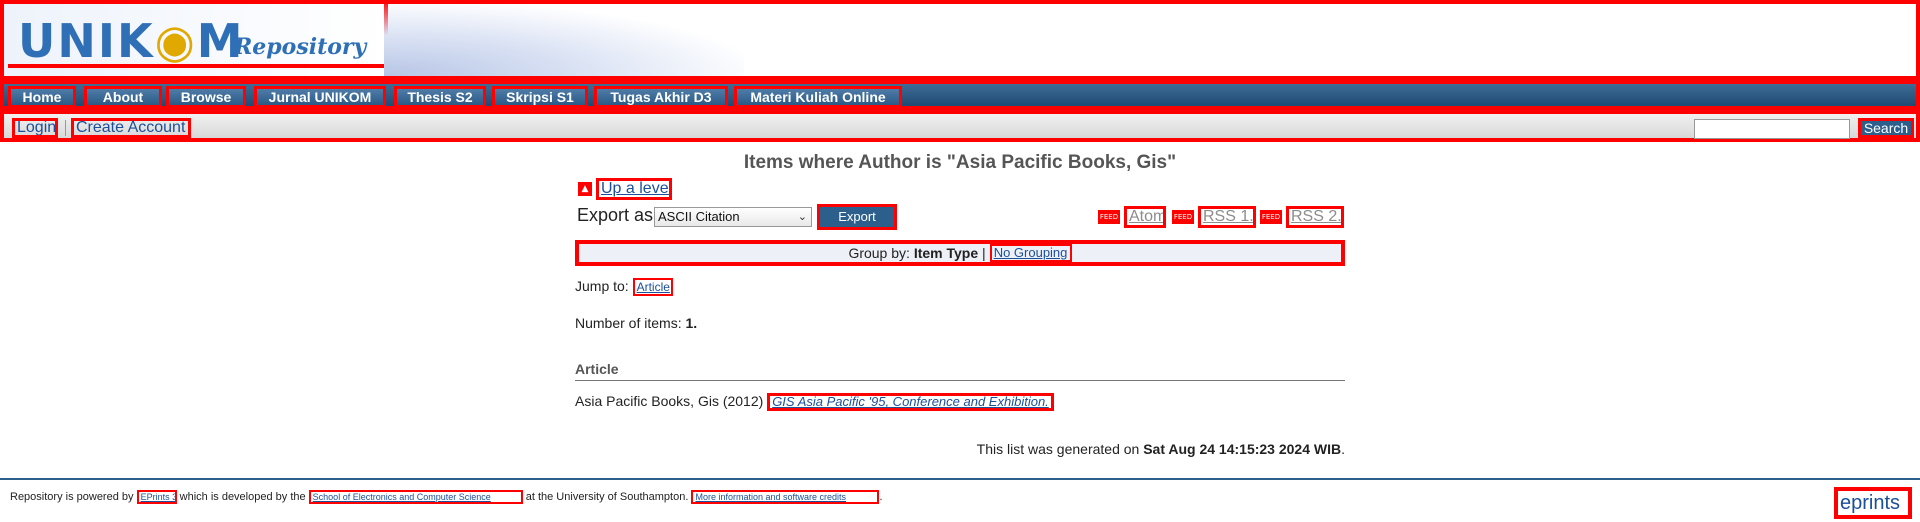 The image size is (1920, 522). What do you see at coordinates (1145, 217) in the screenshot?
I see `atom-feed-link: Atom` at bounding box center [1145, 217].